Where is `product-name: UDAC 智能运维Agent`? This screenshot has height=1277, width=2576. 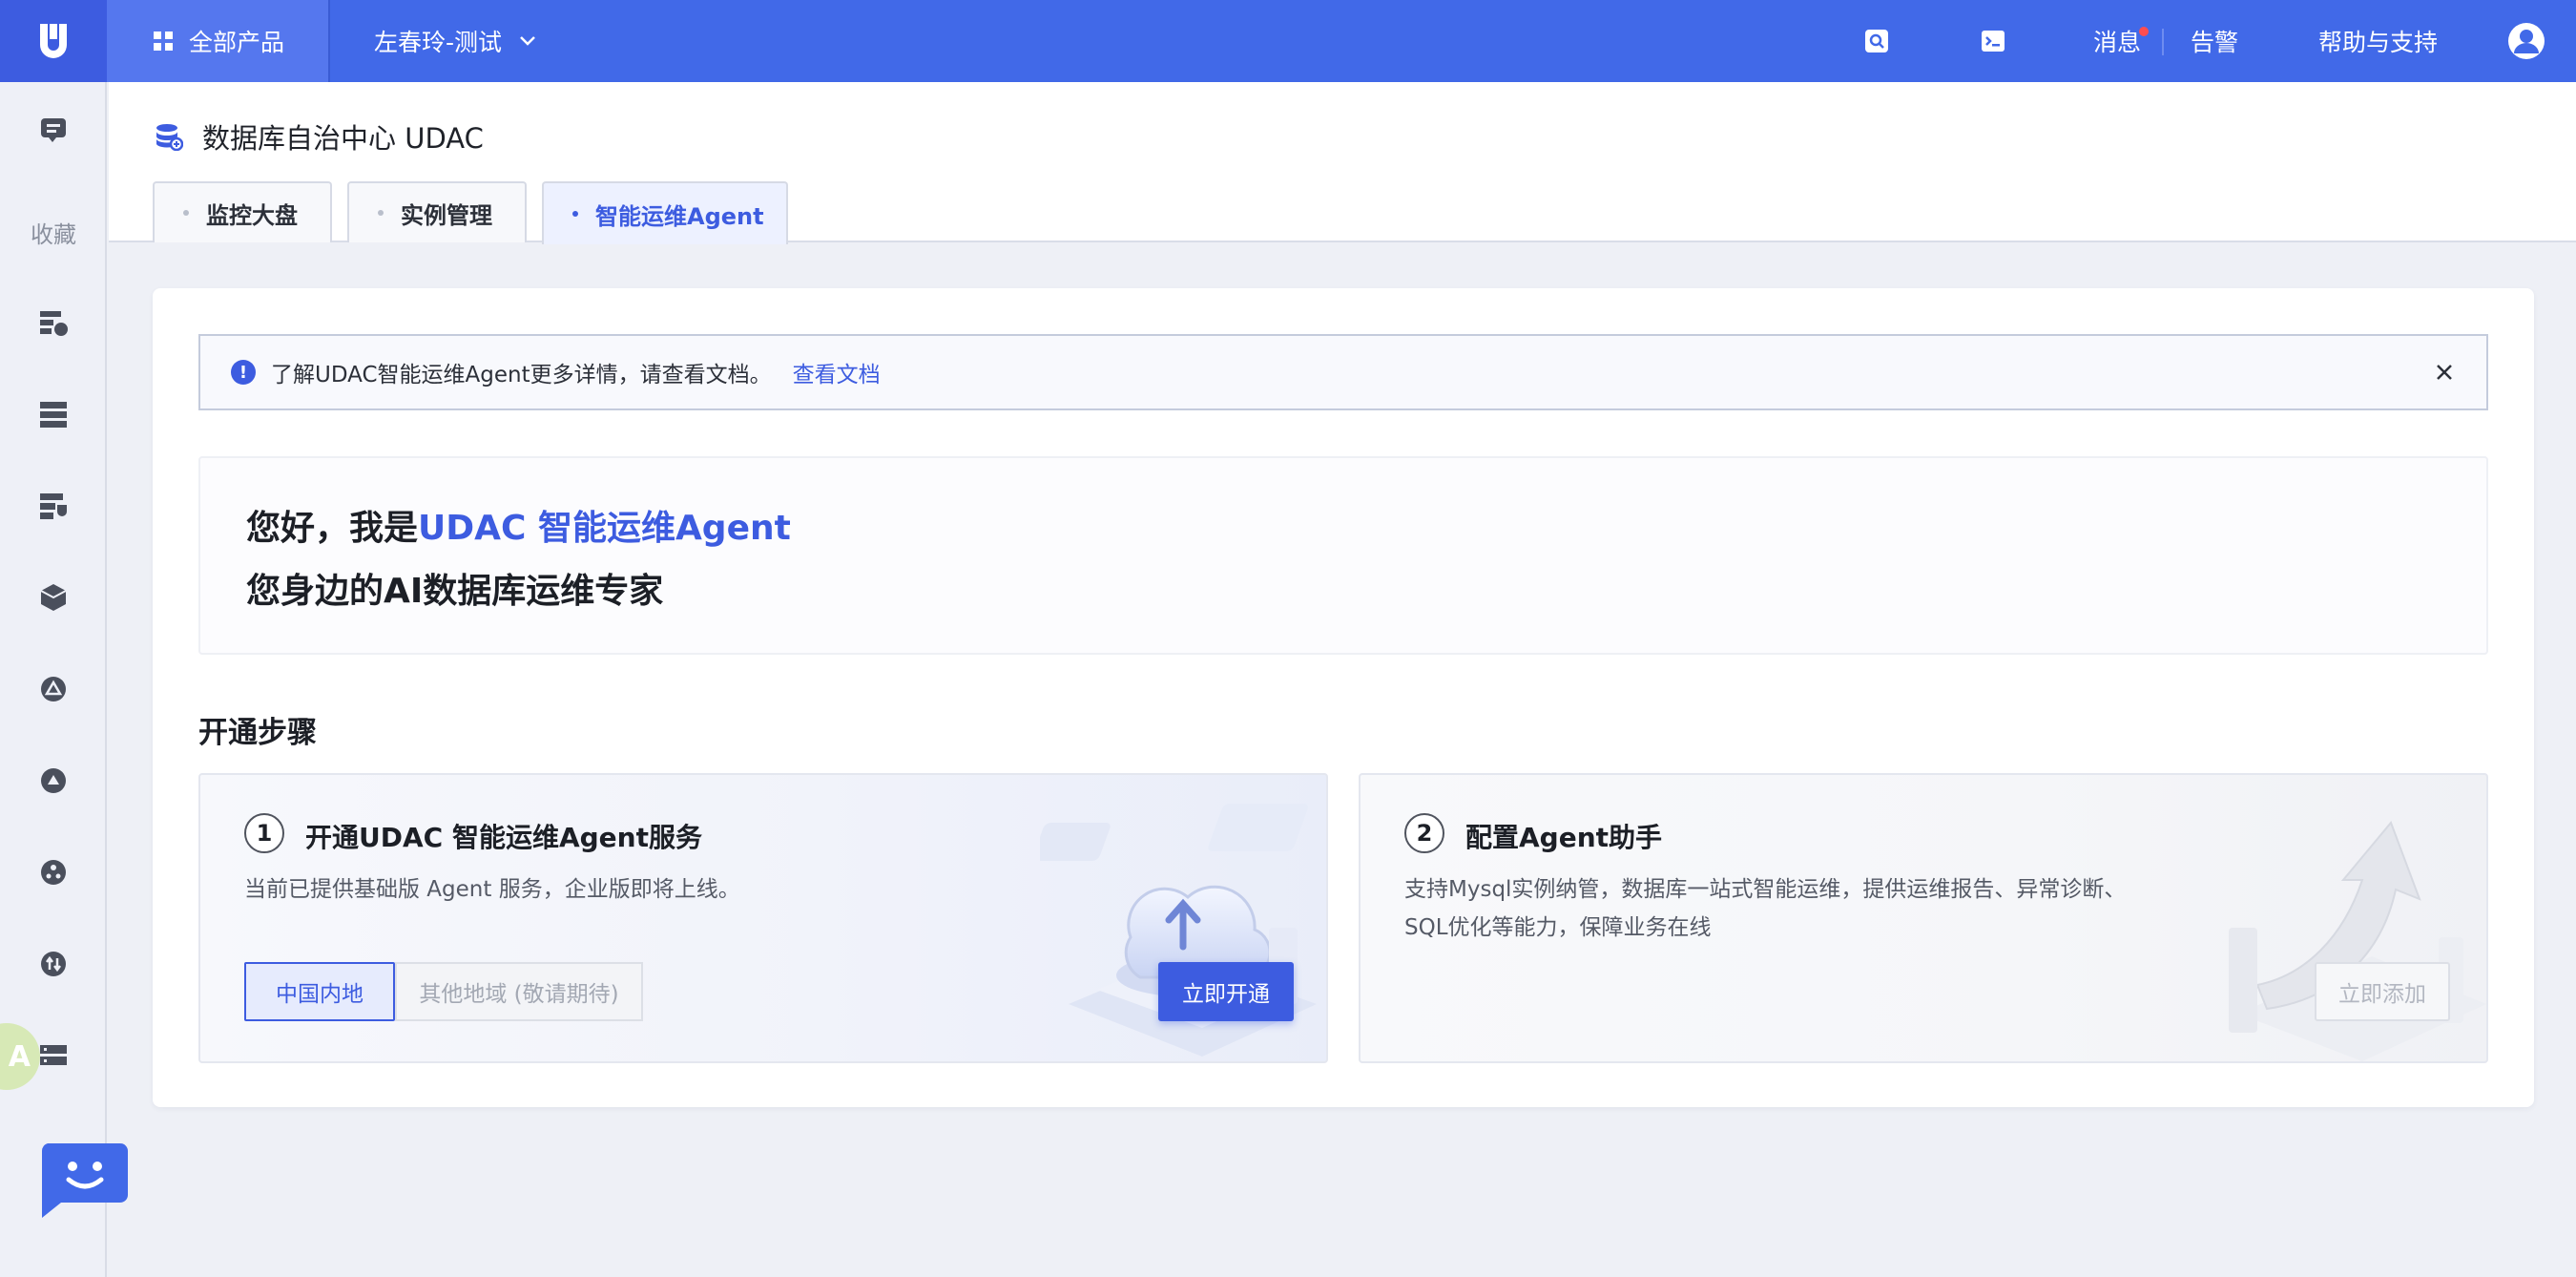 product-name: UDAC 智能运维Agent is located at coordinates (604, 528).